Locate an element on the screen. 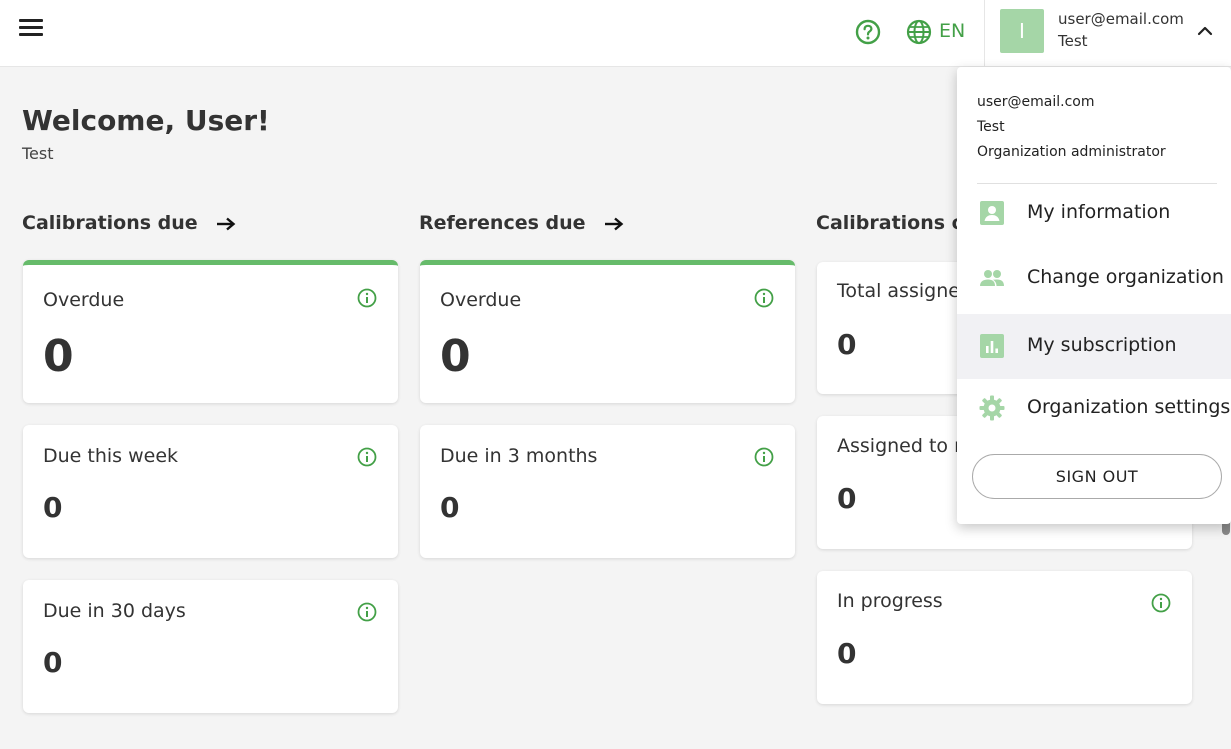  menu-item-my-information: My information is located at coordinates (1094, 213).